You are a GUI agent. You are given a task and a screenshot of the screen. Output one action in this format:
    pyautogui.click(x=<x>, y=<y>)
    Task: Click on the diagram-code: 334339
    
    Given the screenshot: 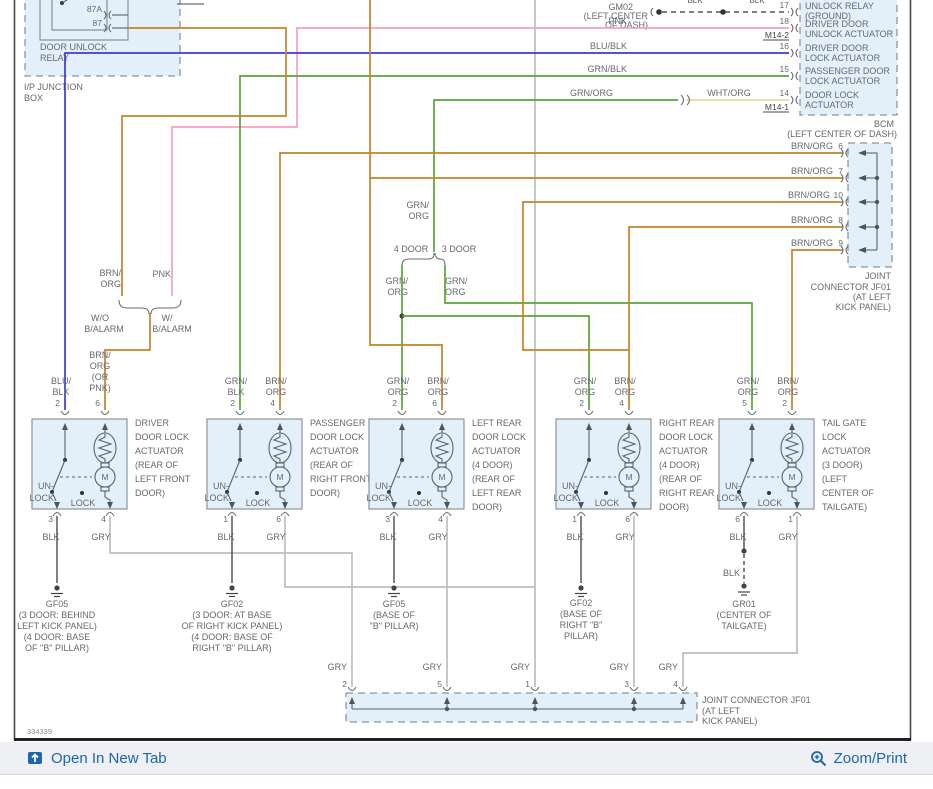 What is the action you would take?
    pyautogui.click(x=39, y=731)
    